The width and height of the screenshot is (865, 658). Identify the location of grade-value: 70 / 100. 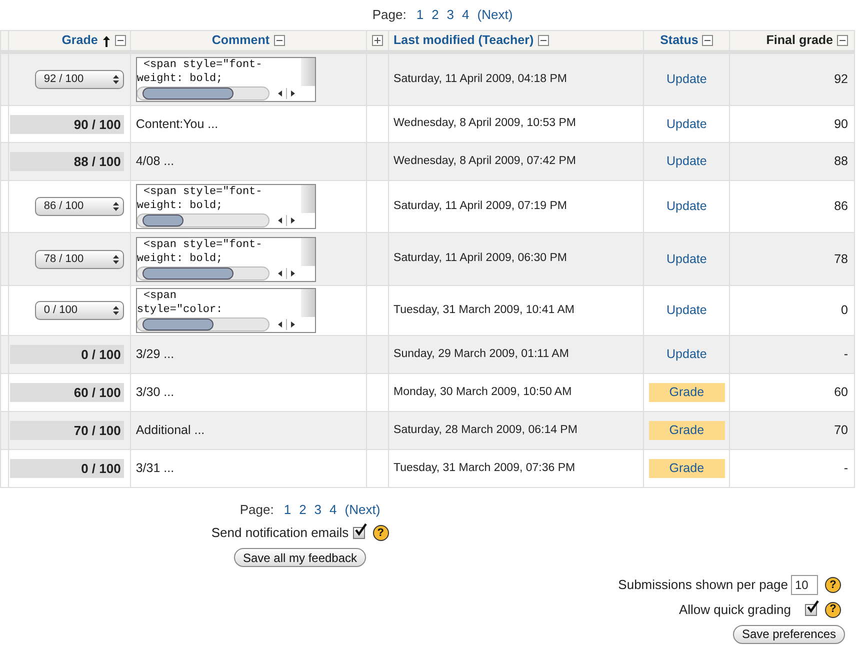
(67, 430).